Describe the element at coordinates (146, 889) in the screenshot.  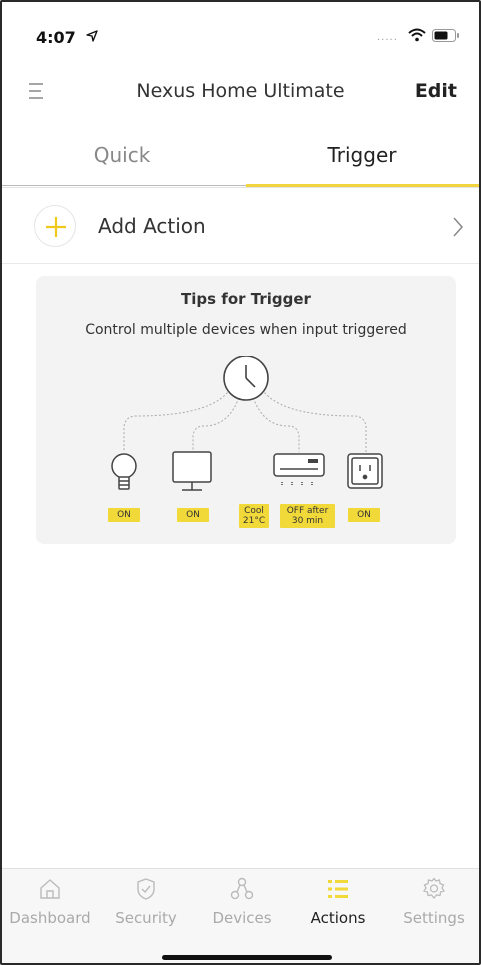
I see `shield-icon` at that location.